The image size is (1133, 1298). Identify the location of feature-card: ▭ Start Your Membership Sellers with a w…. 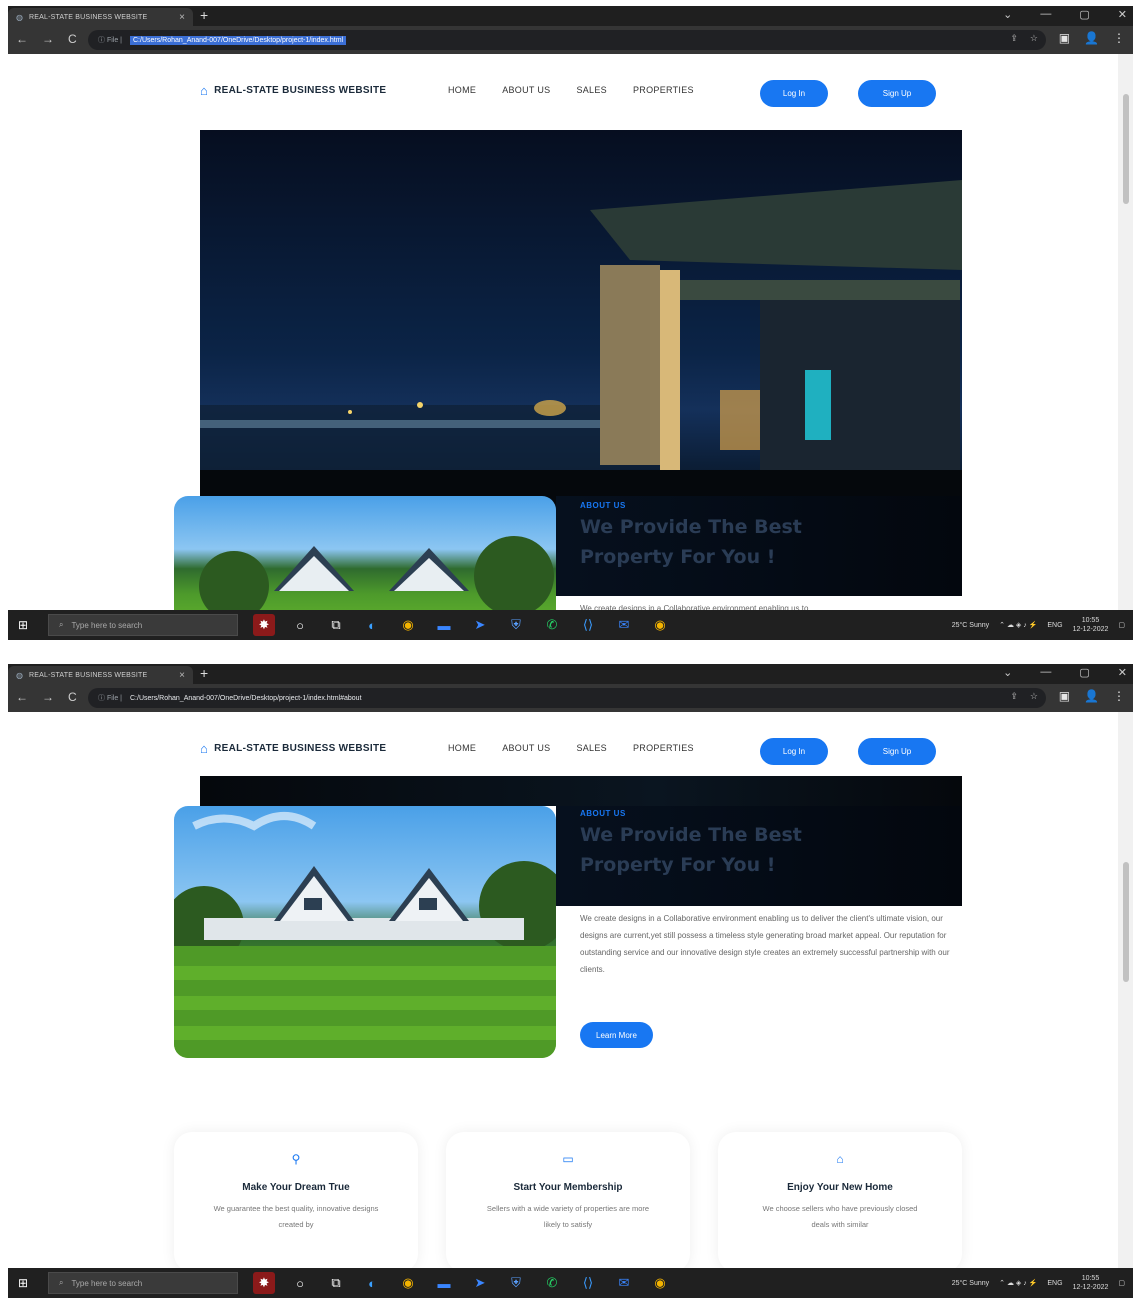
(568, 1200).